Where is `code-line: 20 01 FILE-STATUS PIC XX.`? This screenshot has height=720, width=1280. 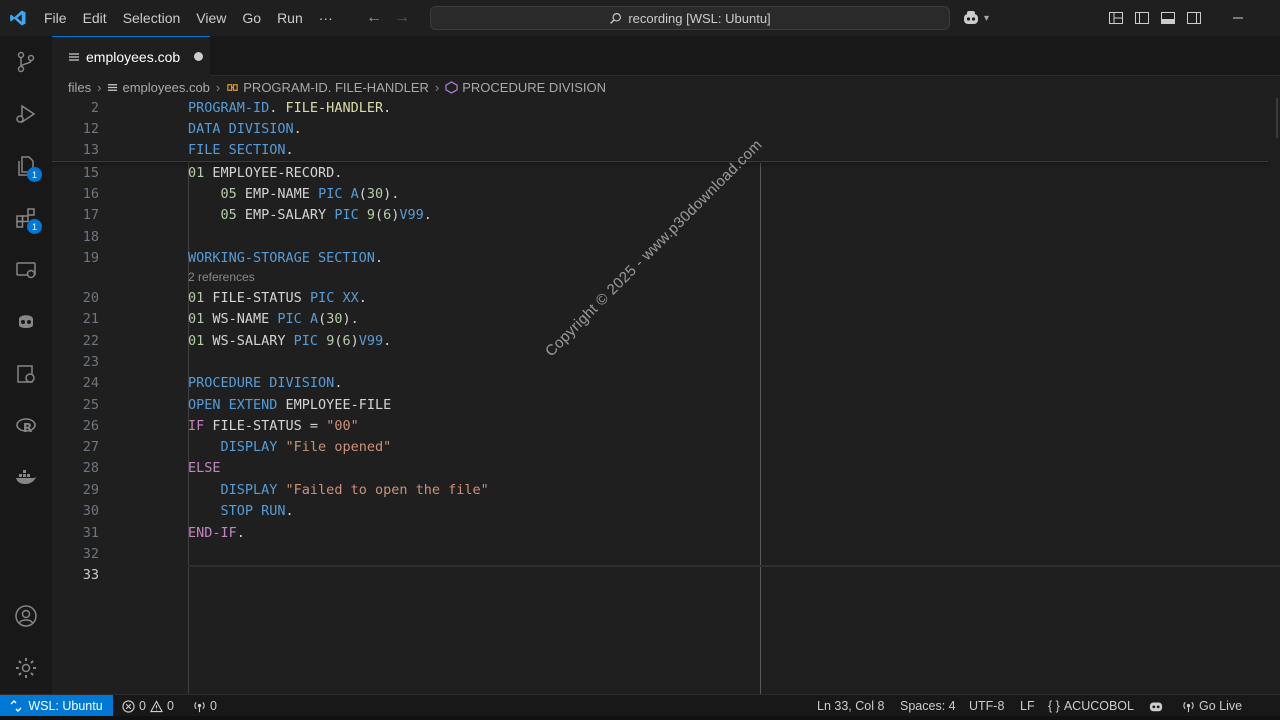
code-line: 20 01 FILE-STATUS PIC XX. is located at coordinates (662, 298).